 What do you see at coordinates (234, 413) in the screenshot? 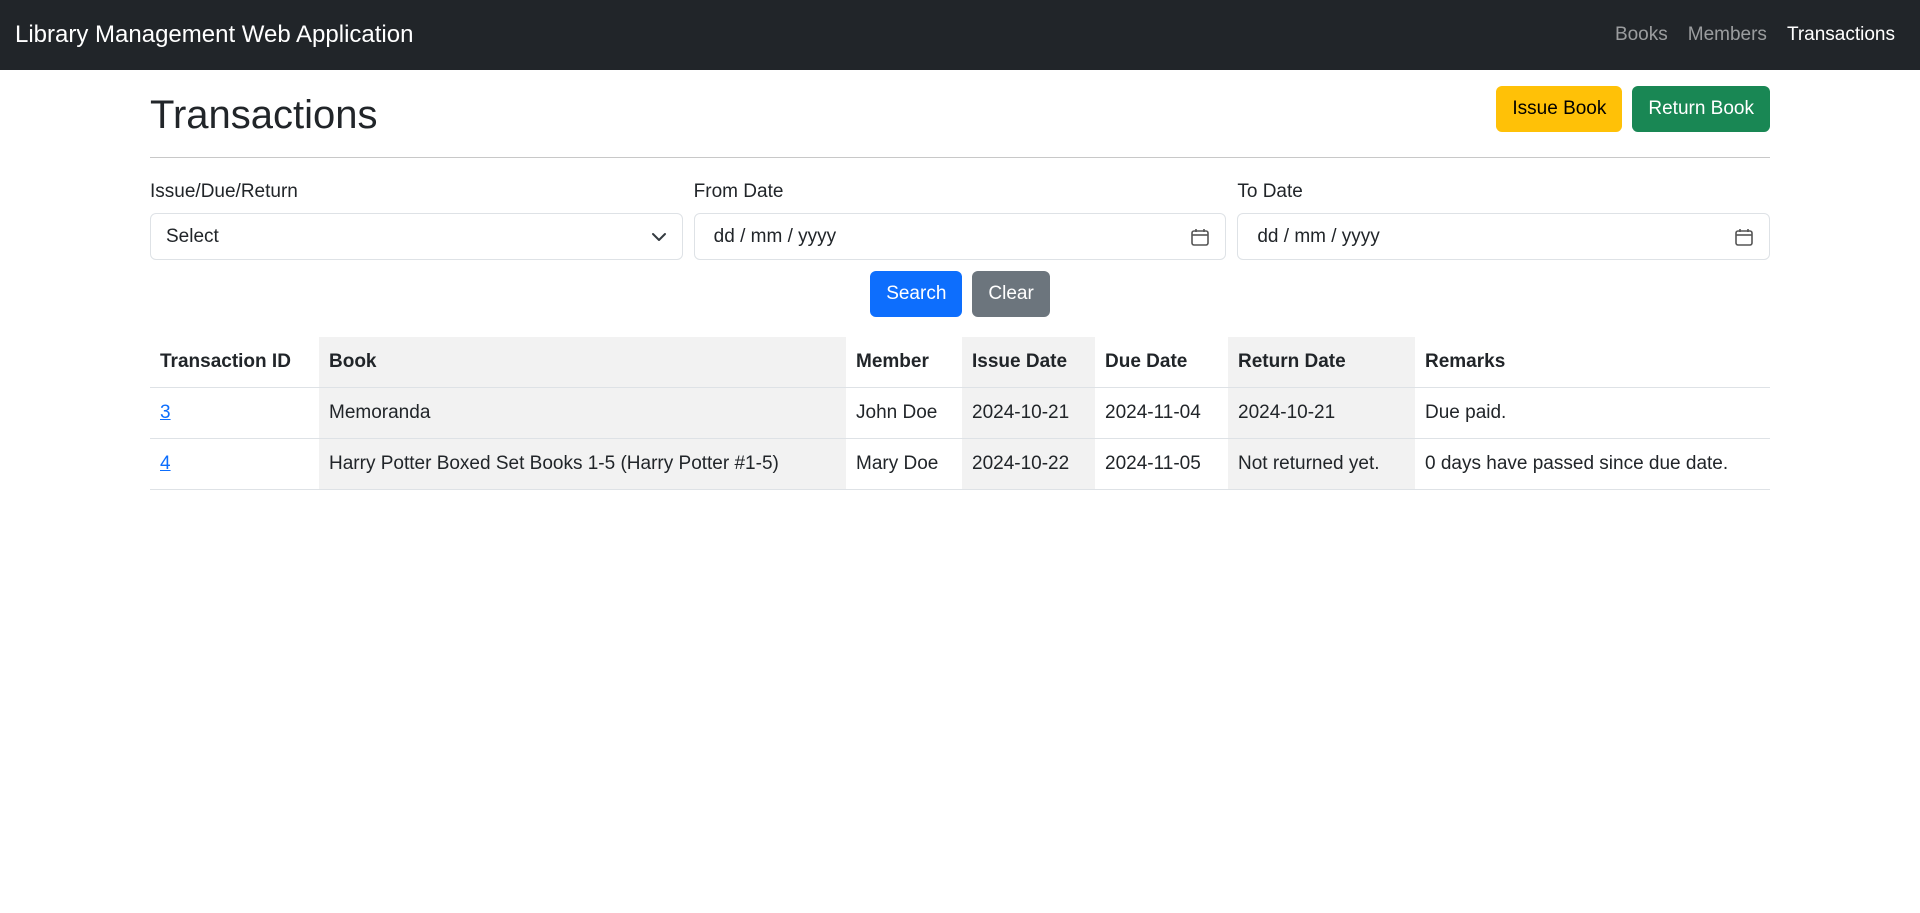
I see `transaction-id-cell: 3` at bounding box center [234, 413].